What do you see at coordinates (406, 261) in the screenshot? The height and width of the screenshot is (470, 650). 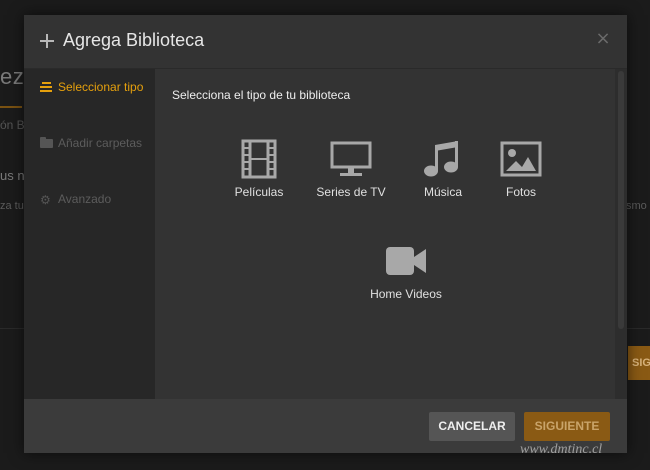 I see `video-camera-icon` at bounding box center [406, 261].